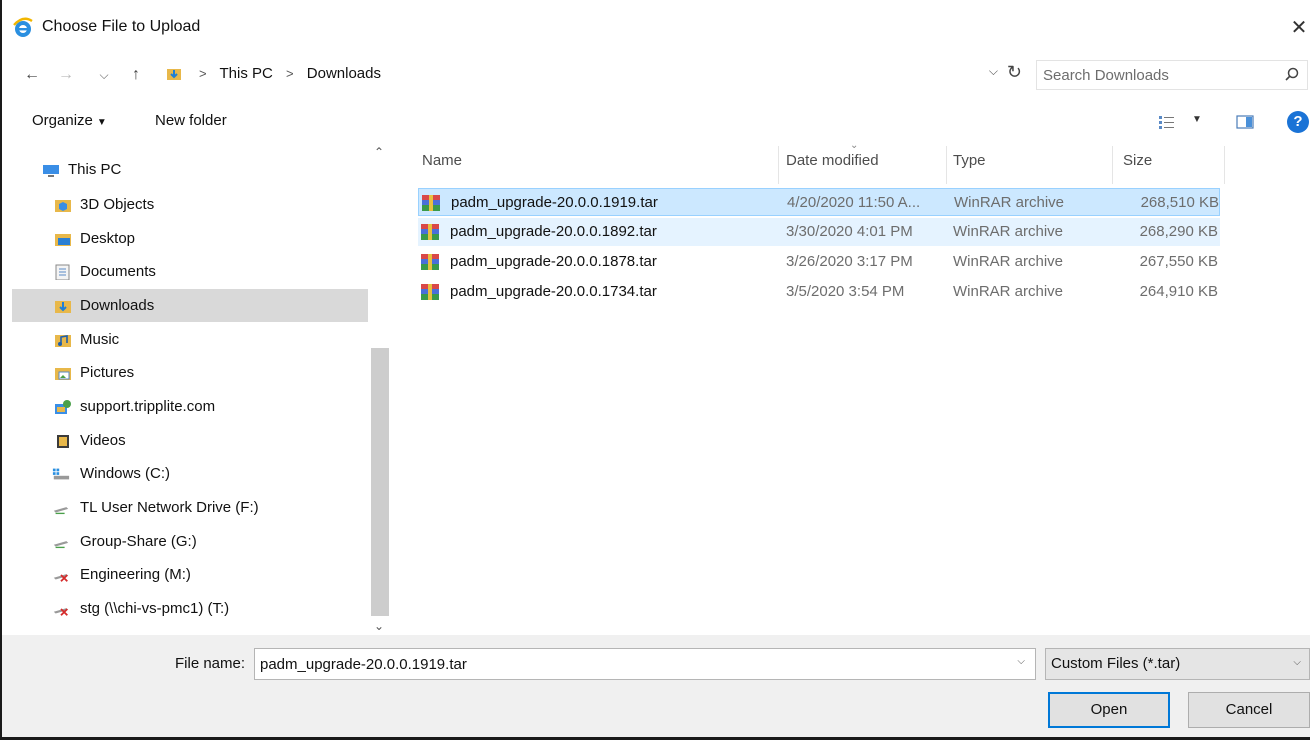  I want to click on sidebar-item-this-pc: This PC, so click(190, 169).